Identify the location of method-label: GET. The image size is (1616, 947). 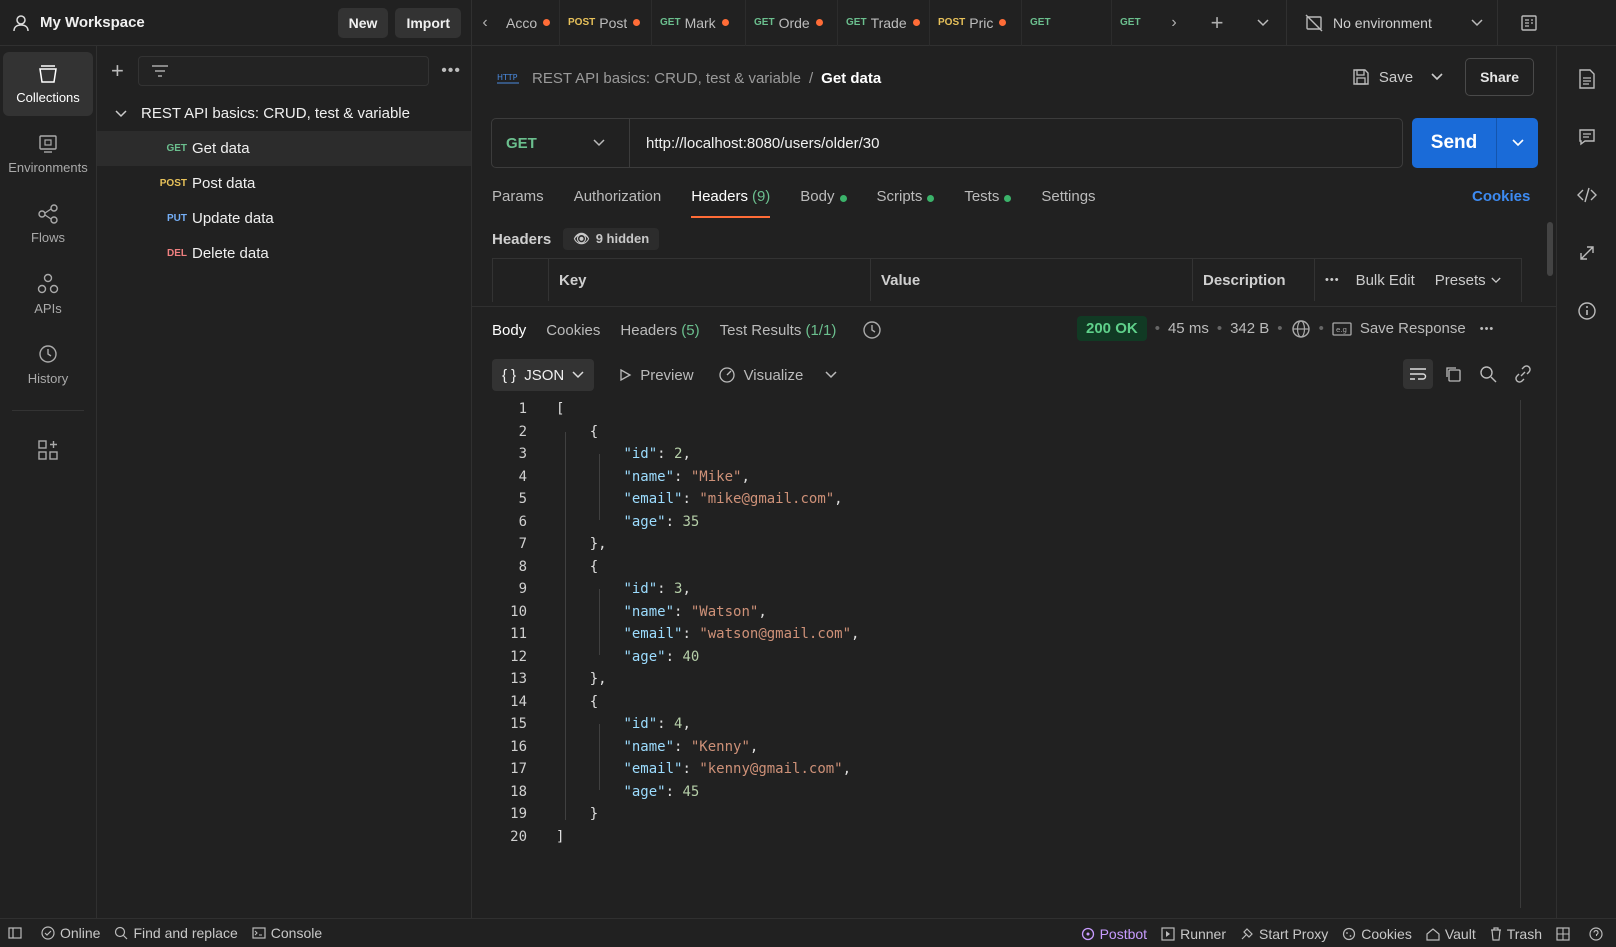
(521, 143).